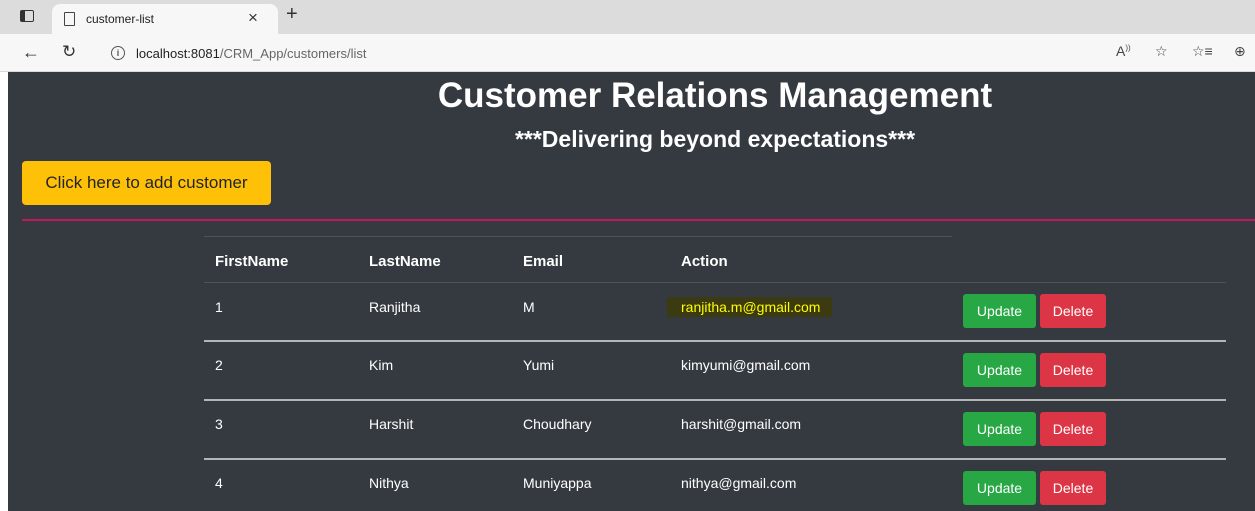 This screenshot has height=511, width=1255. Describe the element at coordinates (381, 365) in the screenshot. I see `cell-firstname: Kim` at that location.